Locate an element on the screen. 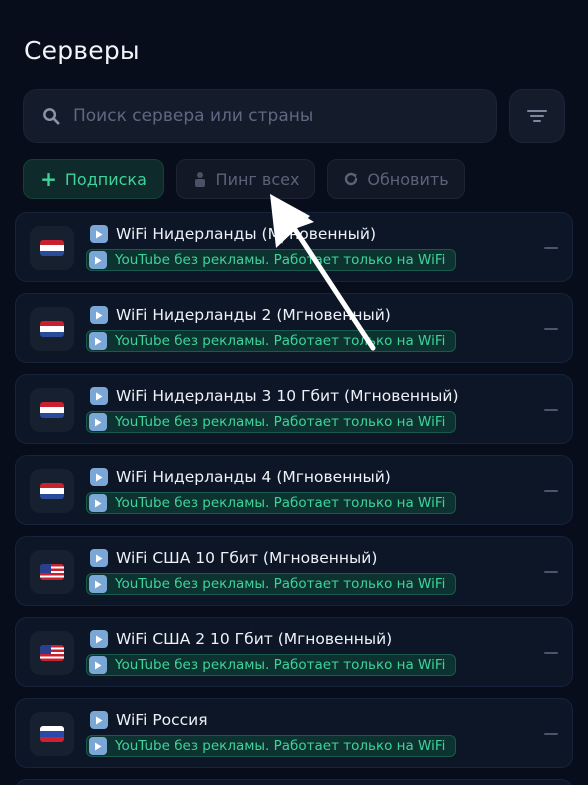  server-name-row: WiFi США 10 Гбит (Мгновенный) is located at coordinates (233, 558).